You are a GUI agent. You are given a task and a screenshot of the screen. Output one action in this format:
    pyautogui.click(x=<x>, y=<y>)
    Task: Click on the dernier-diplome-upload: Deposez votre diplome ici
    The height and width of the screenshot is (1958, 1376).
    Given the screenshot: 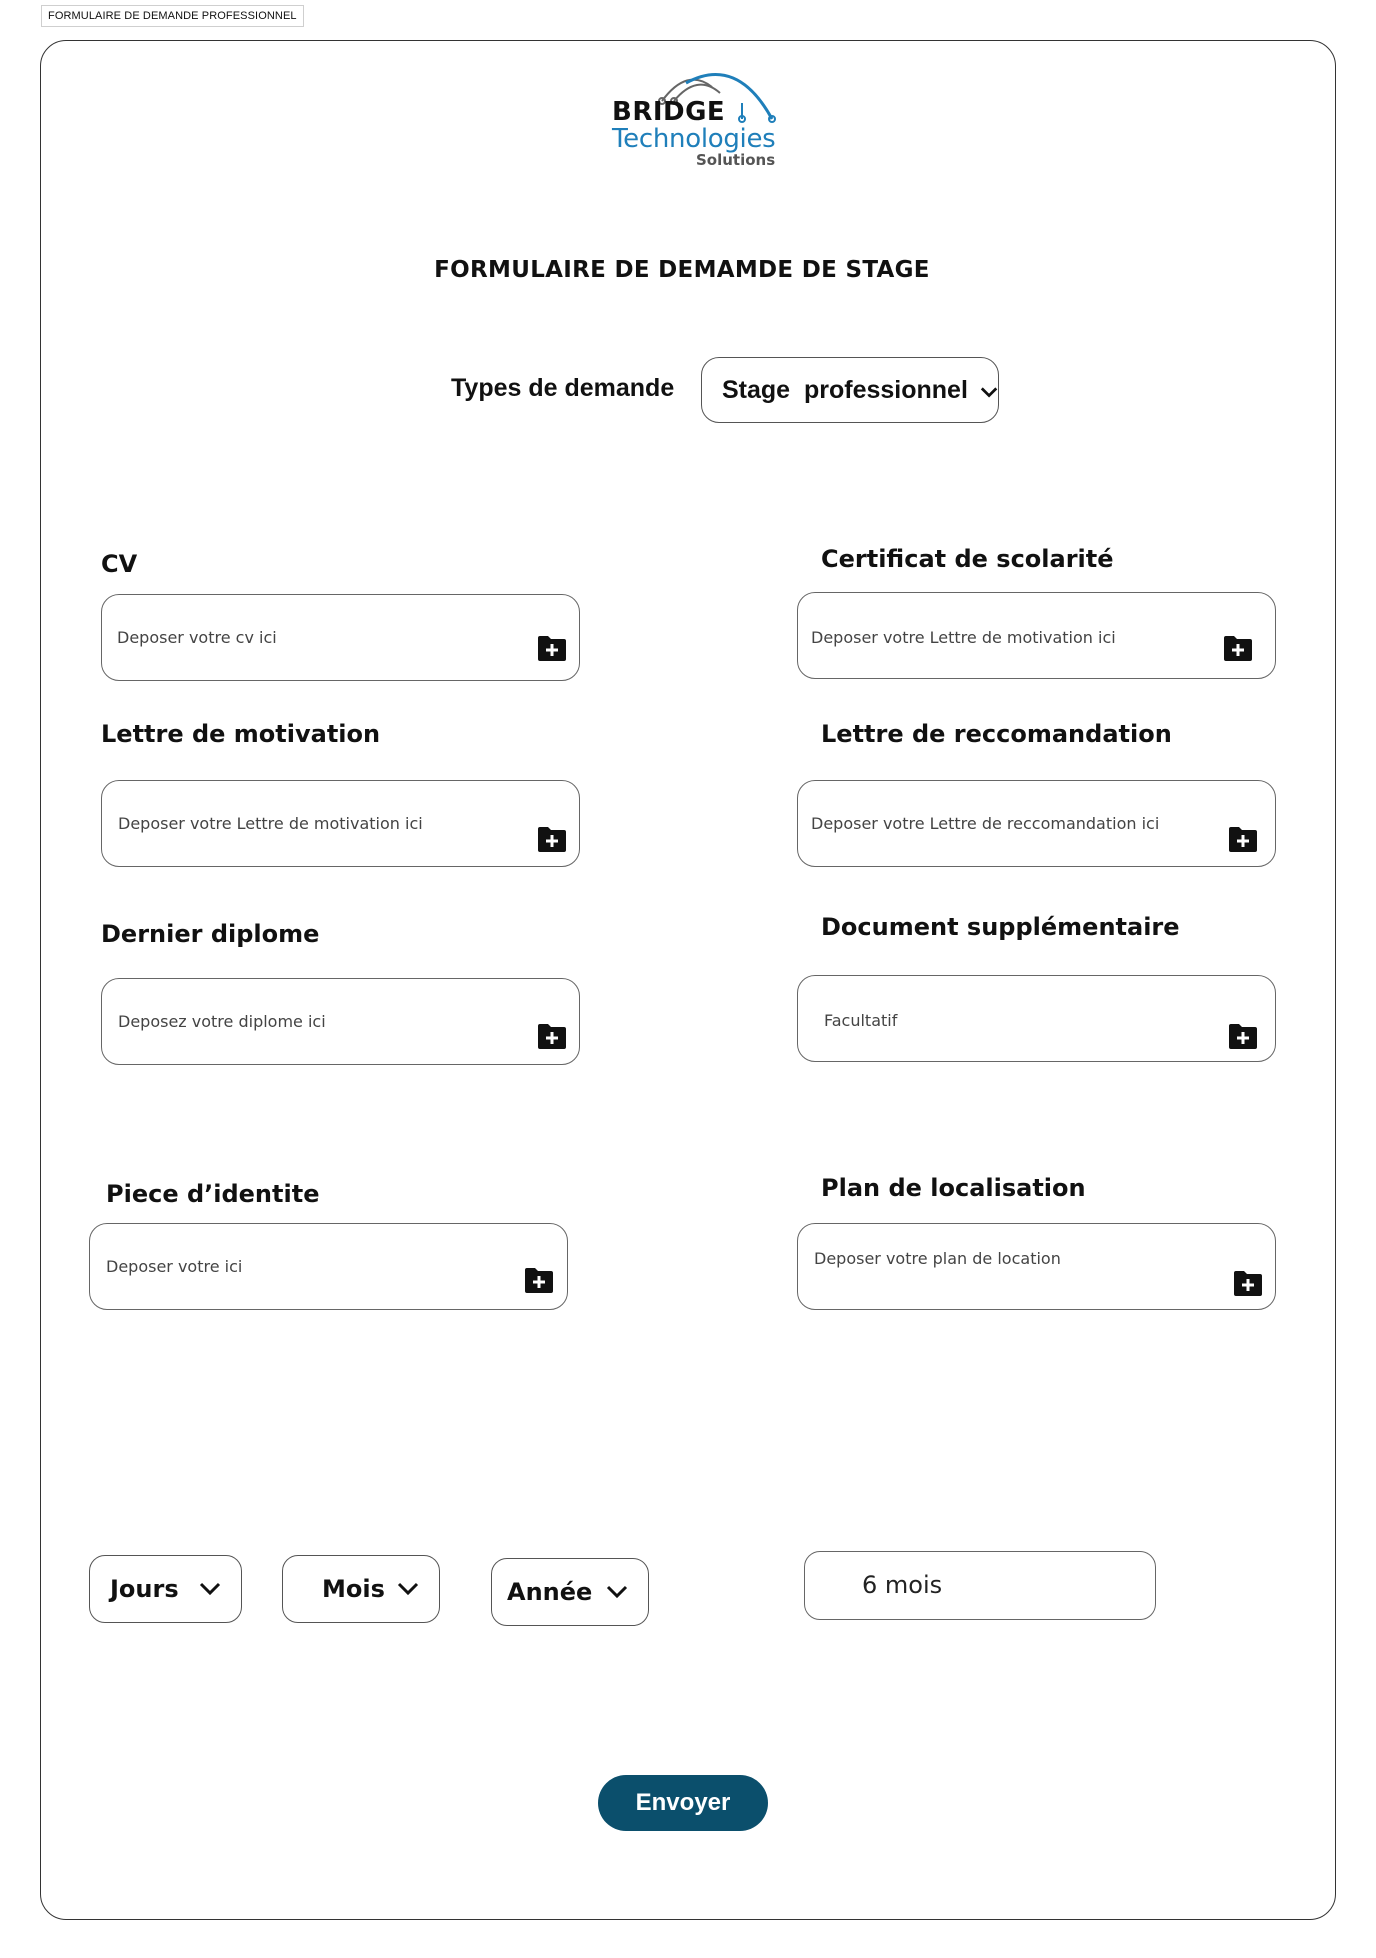 What is the action you would take?
    pyautogui.click(x=340, y=1021)
    